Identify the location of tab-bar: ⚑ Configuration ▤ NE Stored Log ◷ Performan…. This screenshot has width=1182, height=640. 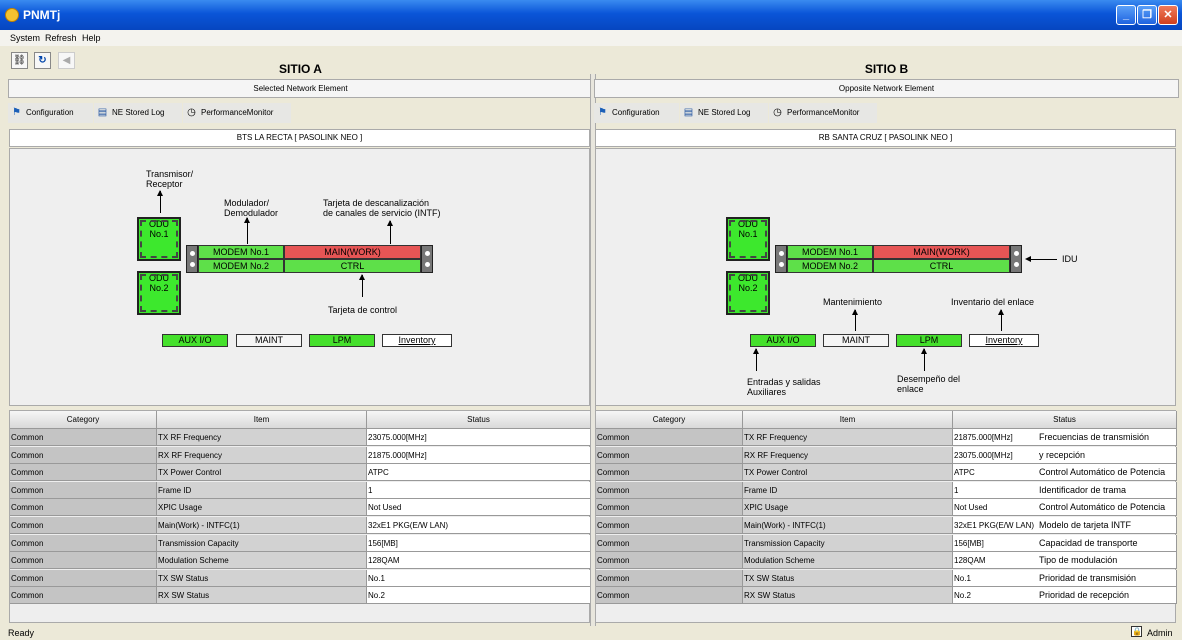
(300, 113).